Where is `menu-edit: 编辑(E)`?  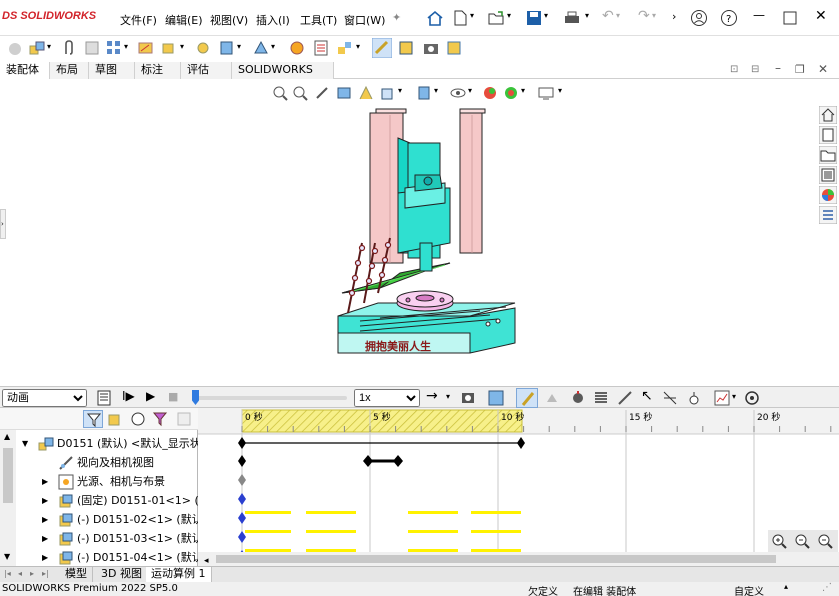
menu-edit: 编辑(E) is located at coordinates (184, 20).